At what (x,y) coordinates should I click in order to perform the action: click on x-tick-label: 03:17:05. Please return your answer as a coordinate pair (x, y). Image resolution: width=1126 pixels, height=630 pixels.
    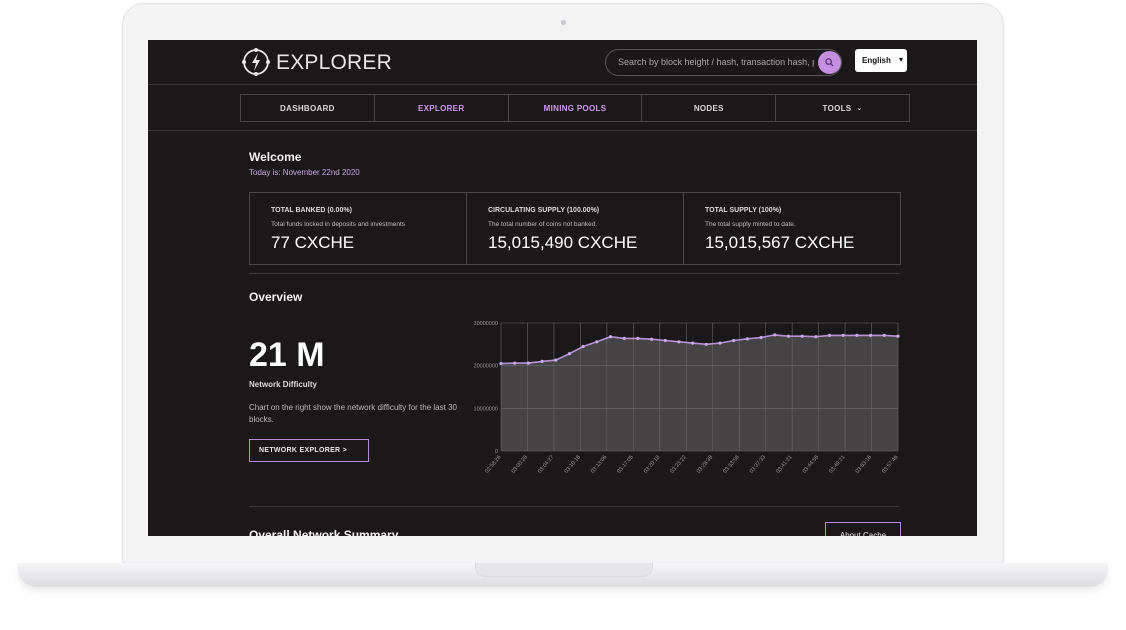
    Looking at the image, I should click on (625, 464).